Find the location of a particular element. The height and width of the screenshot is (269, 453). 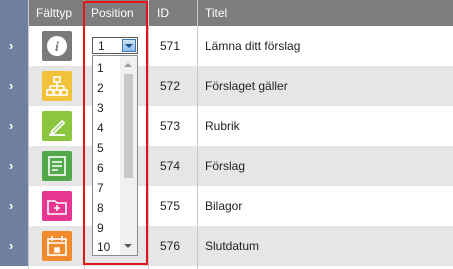

row-id: 575 is located at coordinates (170, 206).